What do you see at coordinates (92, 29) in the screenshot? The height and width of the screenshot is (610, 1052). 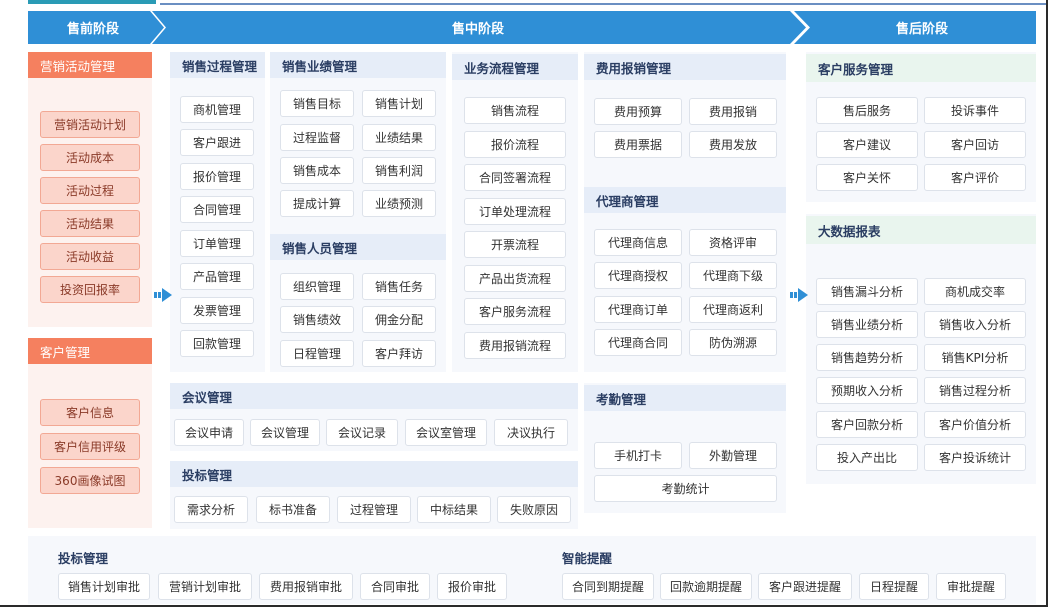 I see `stage-presale: 售前阶段` at bounding box center [92, 29].